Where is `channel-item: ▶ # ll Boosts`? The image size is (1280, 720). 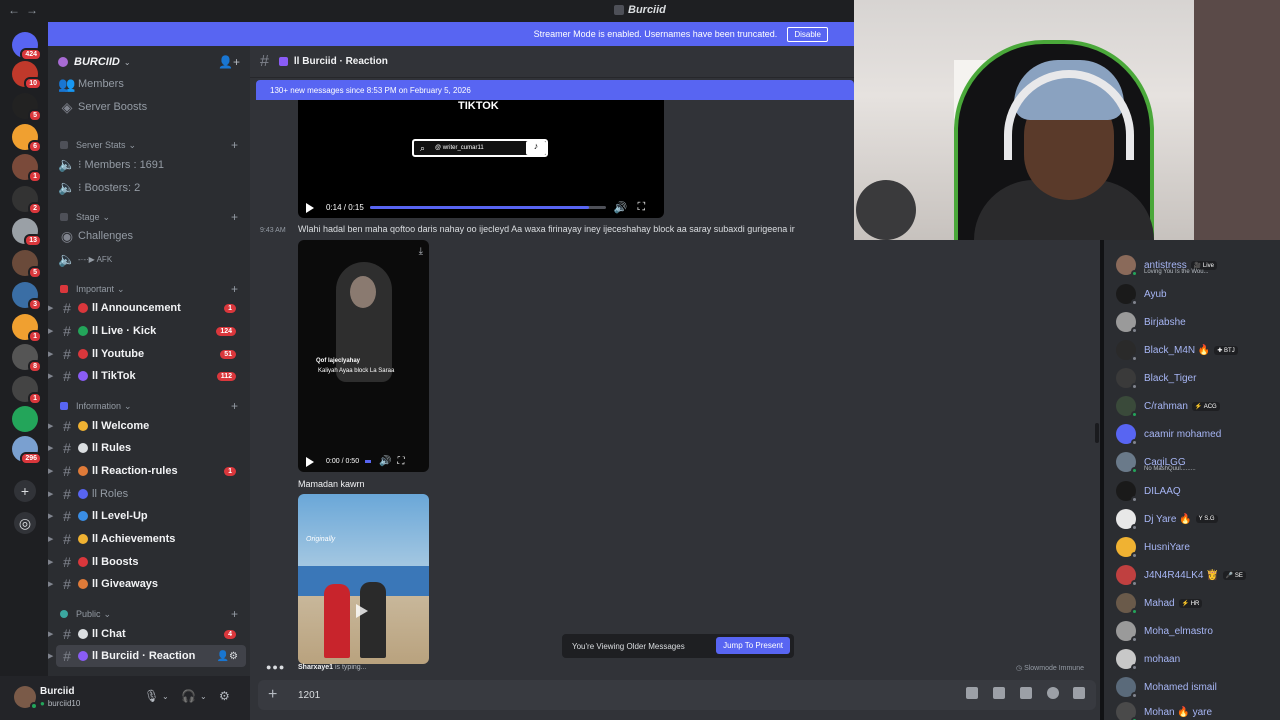 channel-item: ▶ # ll Boosts is located at coordinates (147, 562).